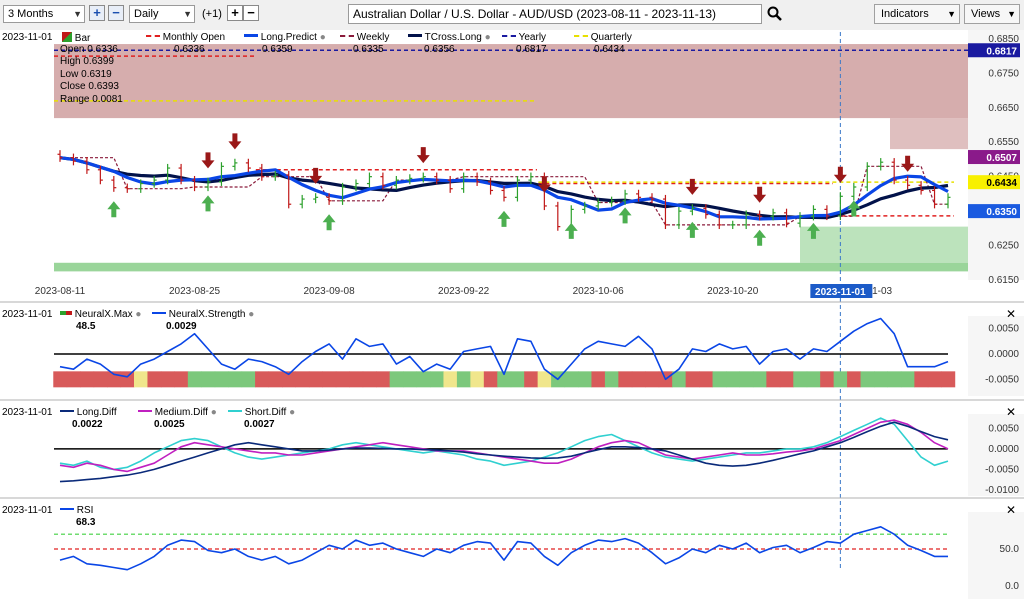 This screenshot has width=1024, height=599. I want to click on neural-close-icon: ✕, so click(1011, 314).